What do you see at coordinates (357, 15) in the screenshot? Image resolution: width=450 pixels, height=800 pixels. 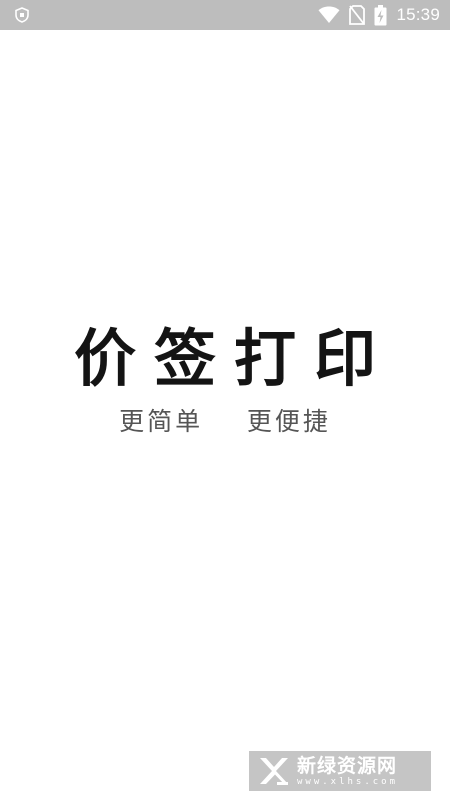 I see `no-sim-icon` at bounding box center [357, 15].